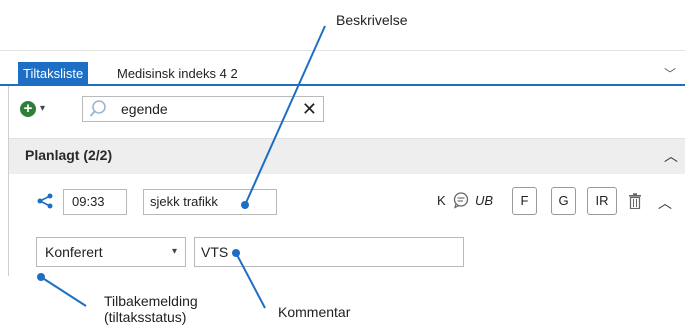  I want to click on flag-k: K, so click(441, 200).